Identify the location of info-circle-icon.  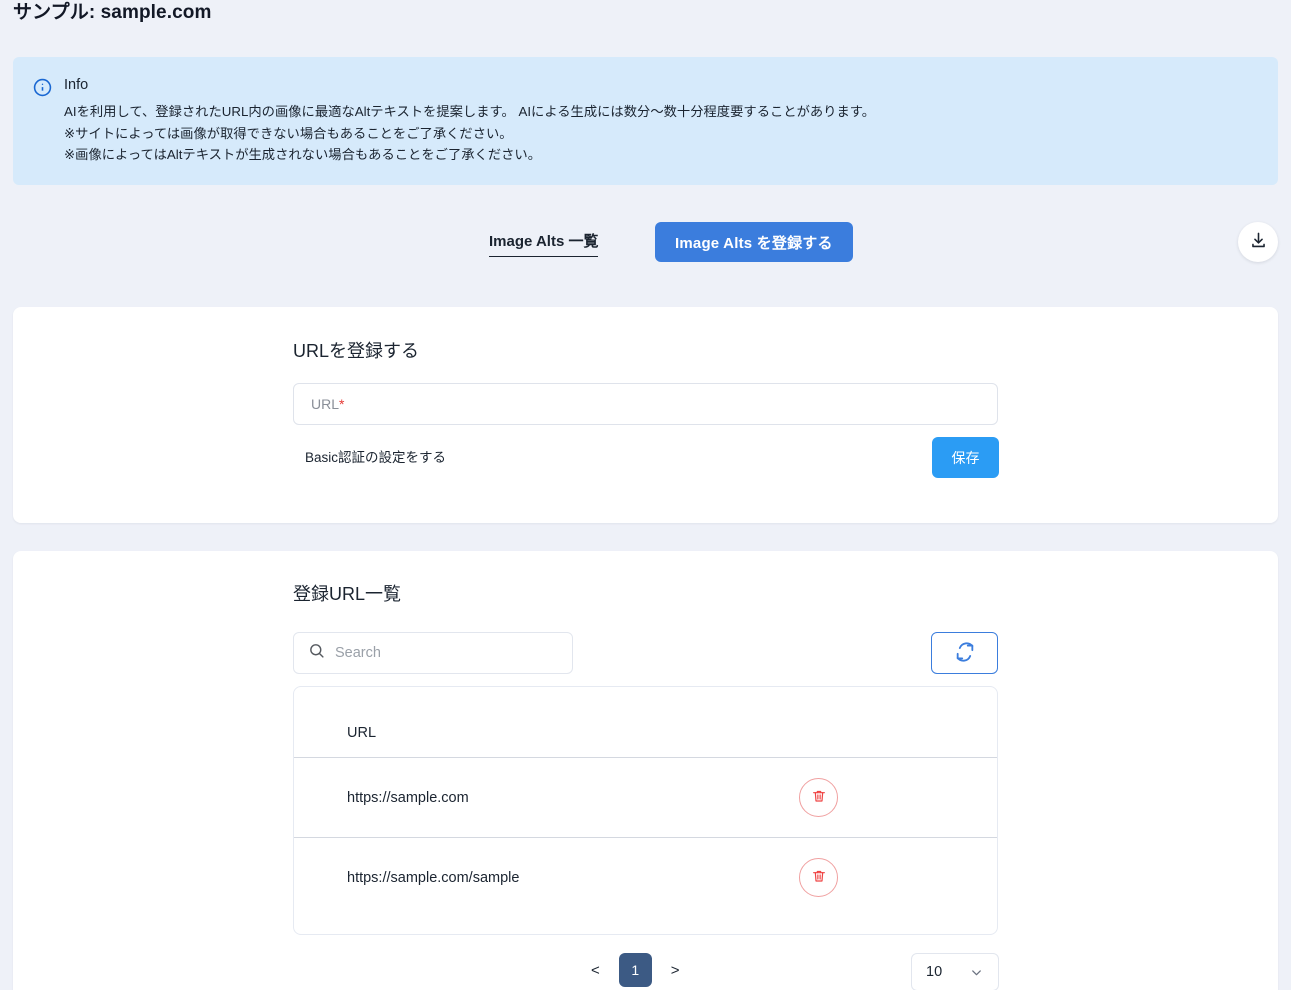
(42, 87).